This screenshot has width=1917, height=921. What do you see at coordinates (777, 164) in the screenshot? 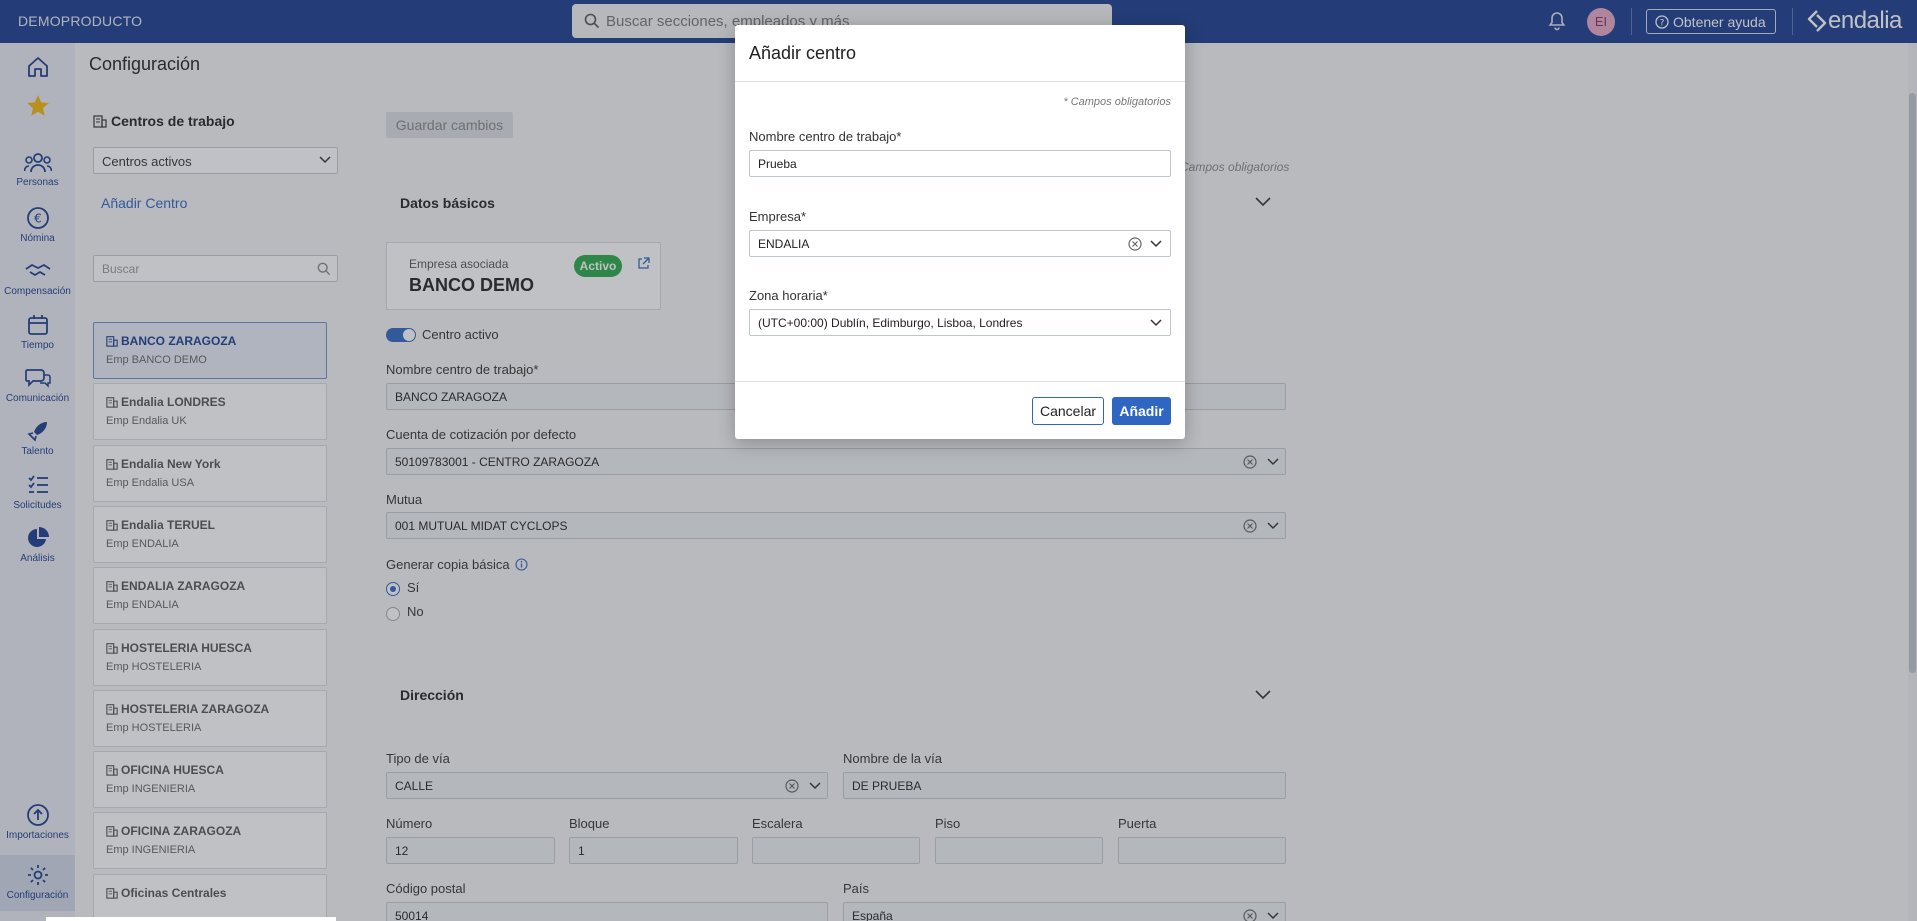
I see `center-name-value: Prueba` at bounding box center [777, 164].